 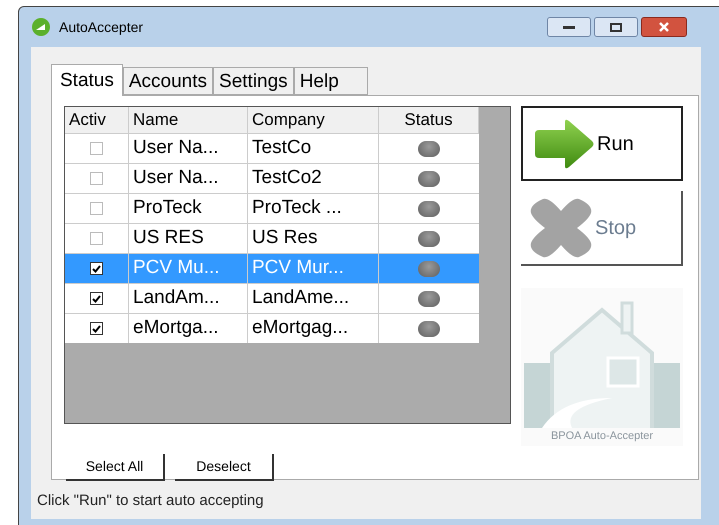 What do you see at coordinates (569, 27) in the screenshot?
I see `minimize-button` at bounding box center [569, 27].